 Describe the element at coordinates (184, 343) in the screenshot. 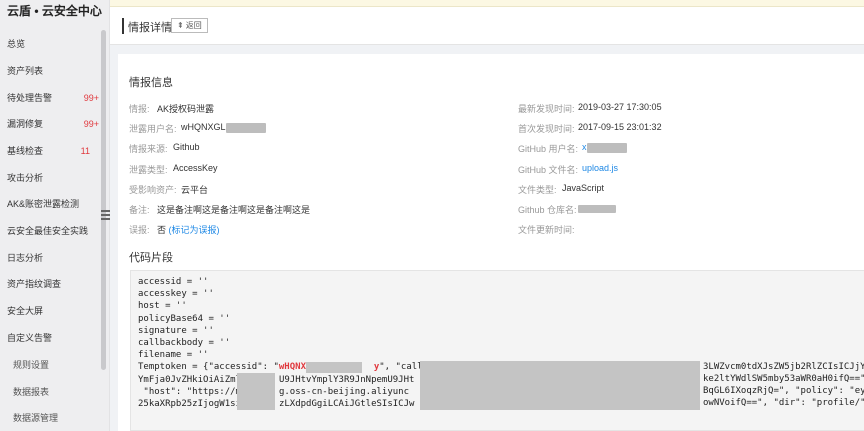

I see `code-line: callbackbody = ''` at that location.